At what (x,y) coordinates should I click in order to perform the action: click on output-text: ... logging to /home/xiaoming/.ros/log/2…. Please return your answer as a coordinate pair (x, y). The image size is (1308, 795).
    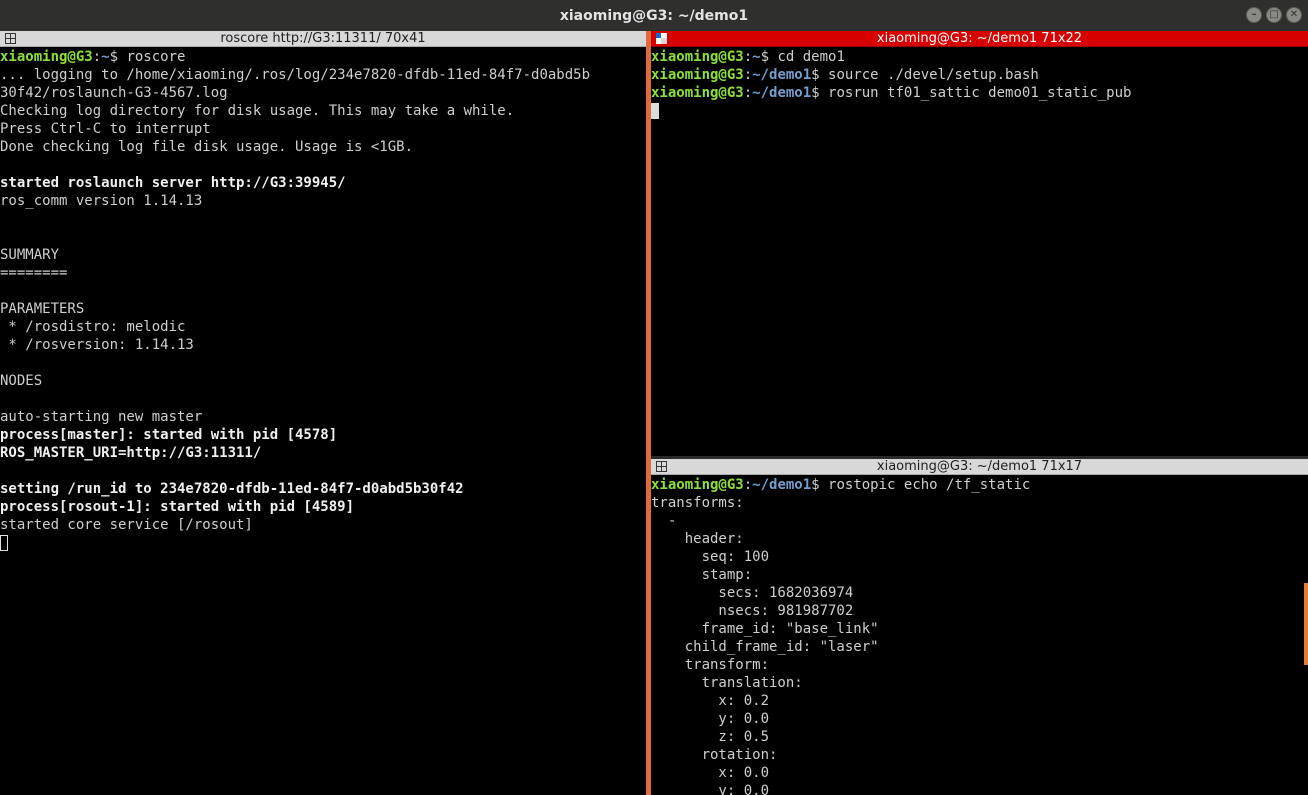
    Looking at the image, I should click on (295, 75).